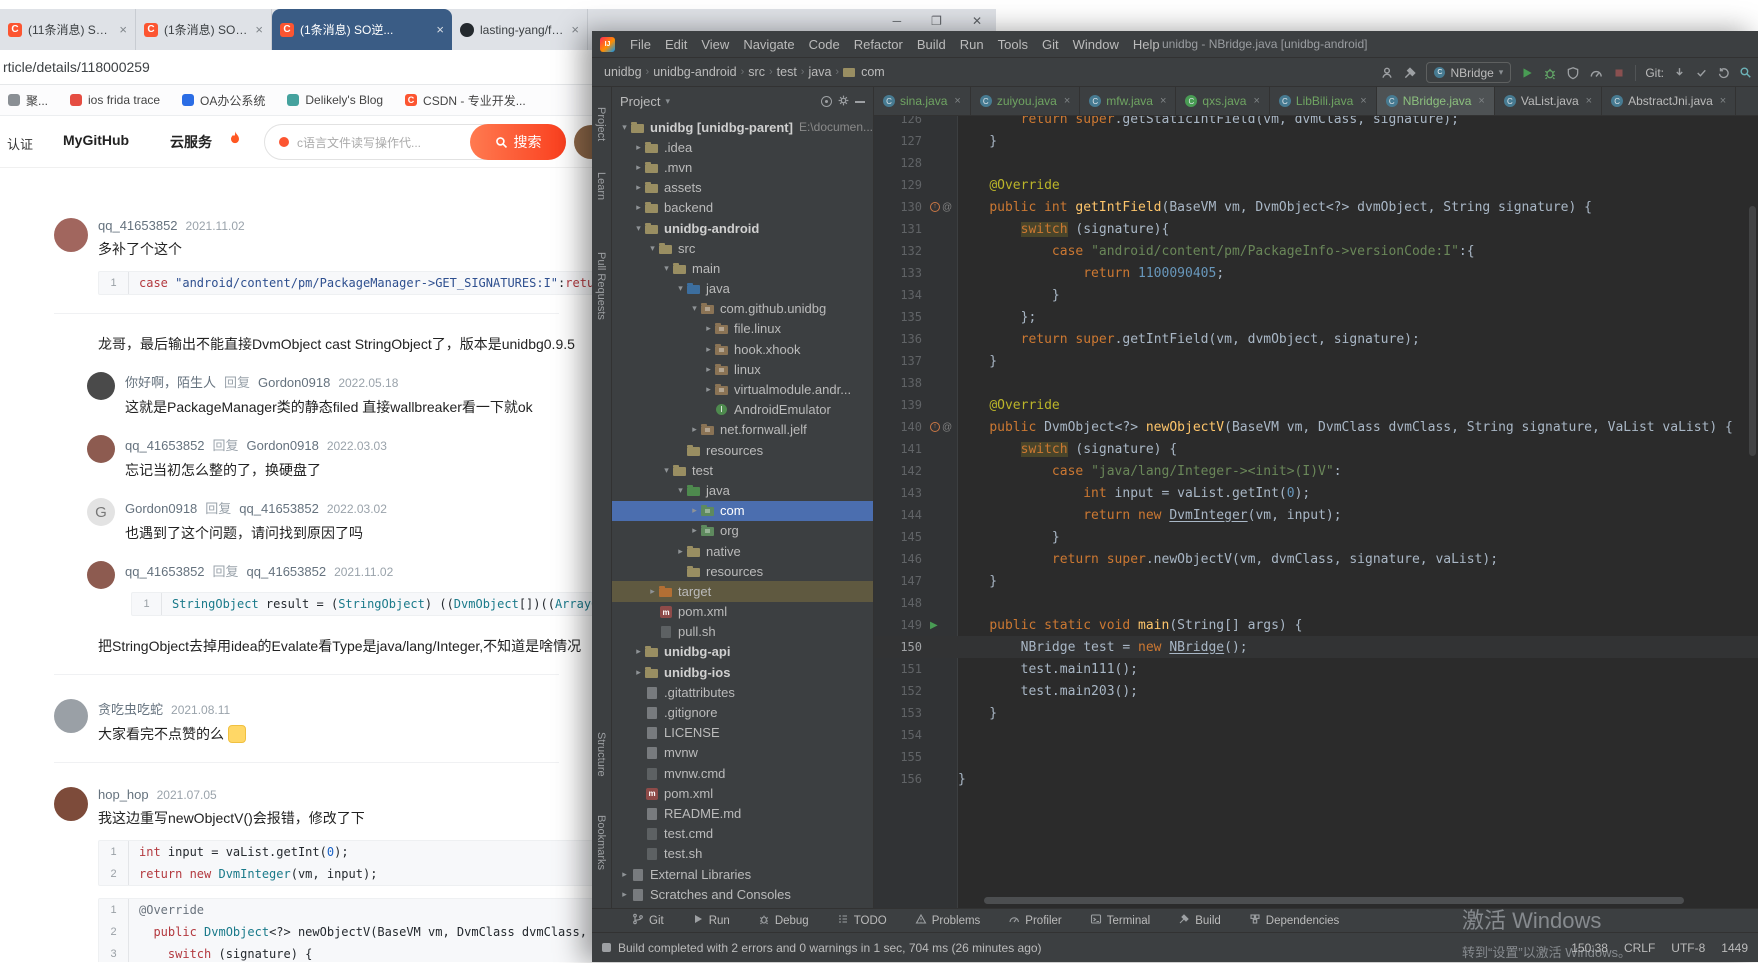 Image resolution: width=1758 pixels, height=963 pixels. Describe the element at coordinates (640, 101) in the screenshot. I see `project-panel-title: Project` at that location.